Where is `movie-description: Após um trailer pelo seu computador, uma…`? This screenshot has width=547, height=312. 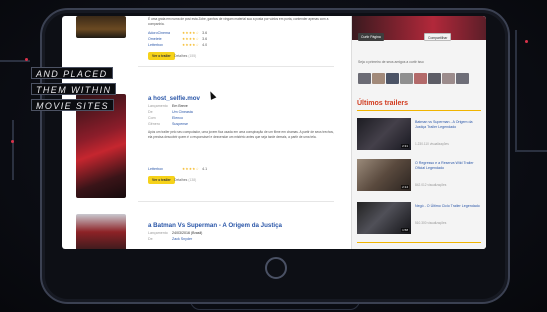 movie-description: Após um trailer pelo seu computador, uma… is located at coordinates (241, 134).